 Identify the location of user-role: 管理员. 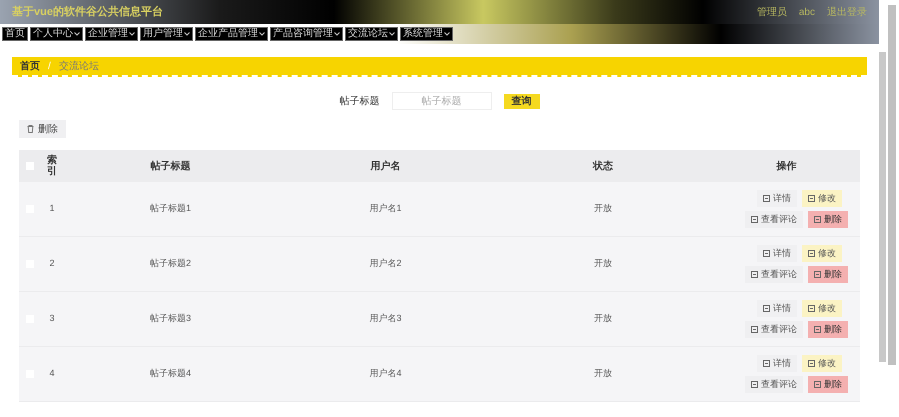
(771, 13).